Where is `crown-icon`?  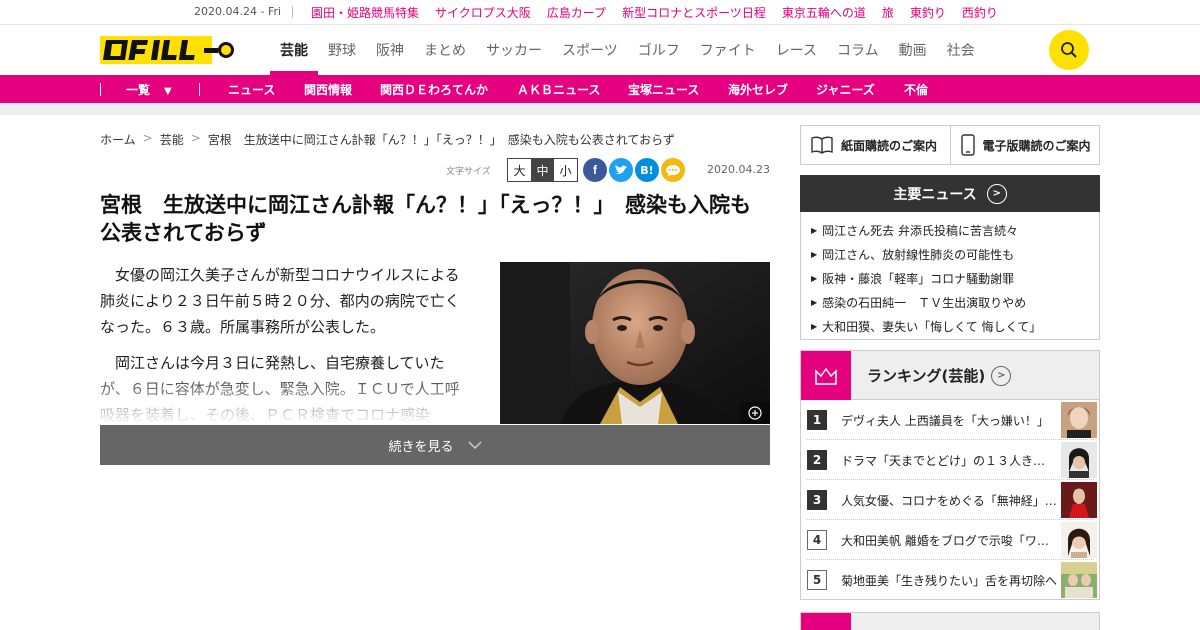 crown-icon is located at coordinates (826, 375).